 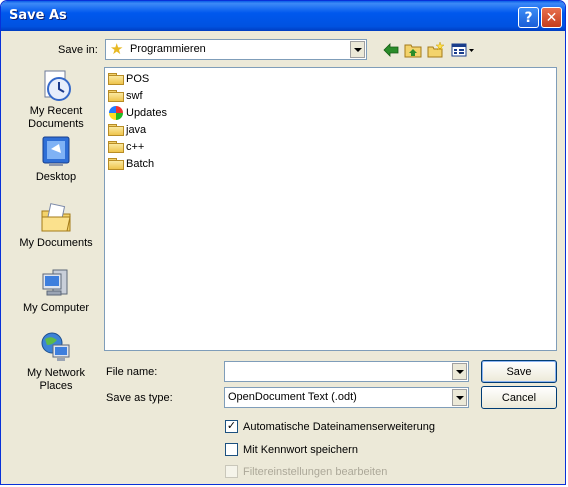 I want to click on list-item: swf, so click(x=125, y=96).